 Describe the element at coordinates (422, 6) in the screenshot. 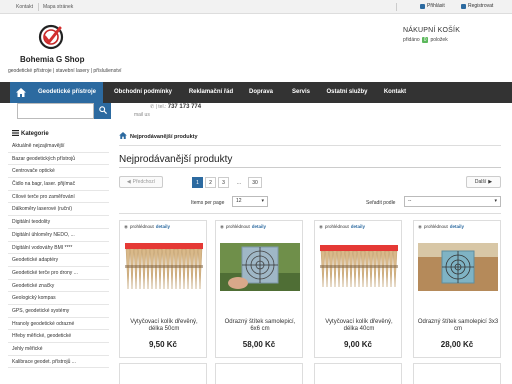

I see `user-icon` at that location.